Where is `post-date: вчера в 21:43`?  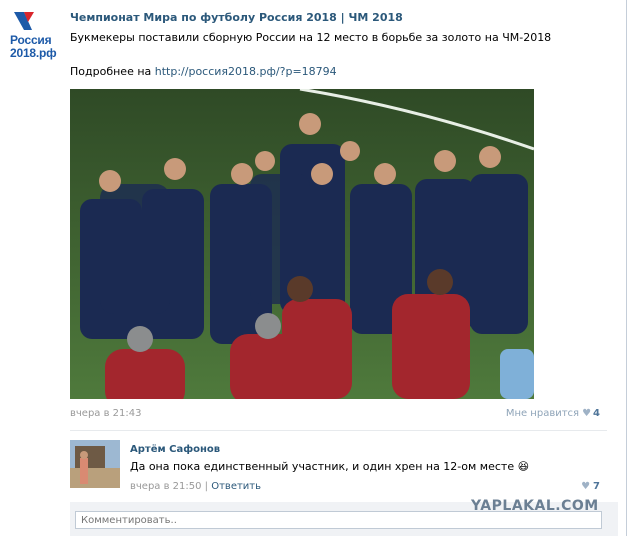 post-date: вчера в 21:43 is located at coordinates (106, 413).